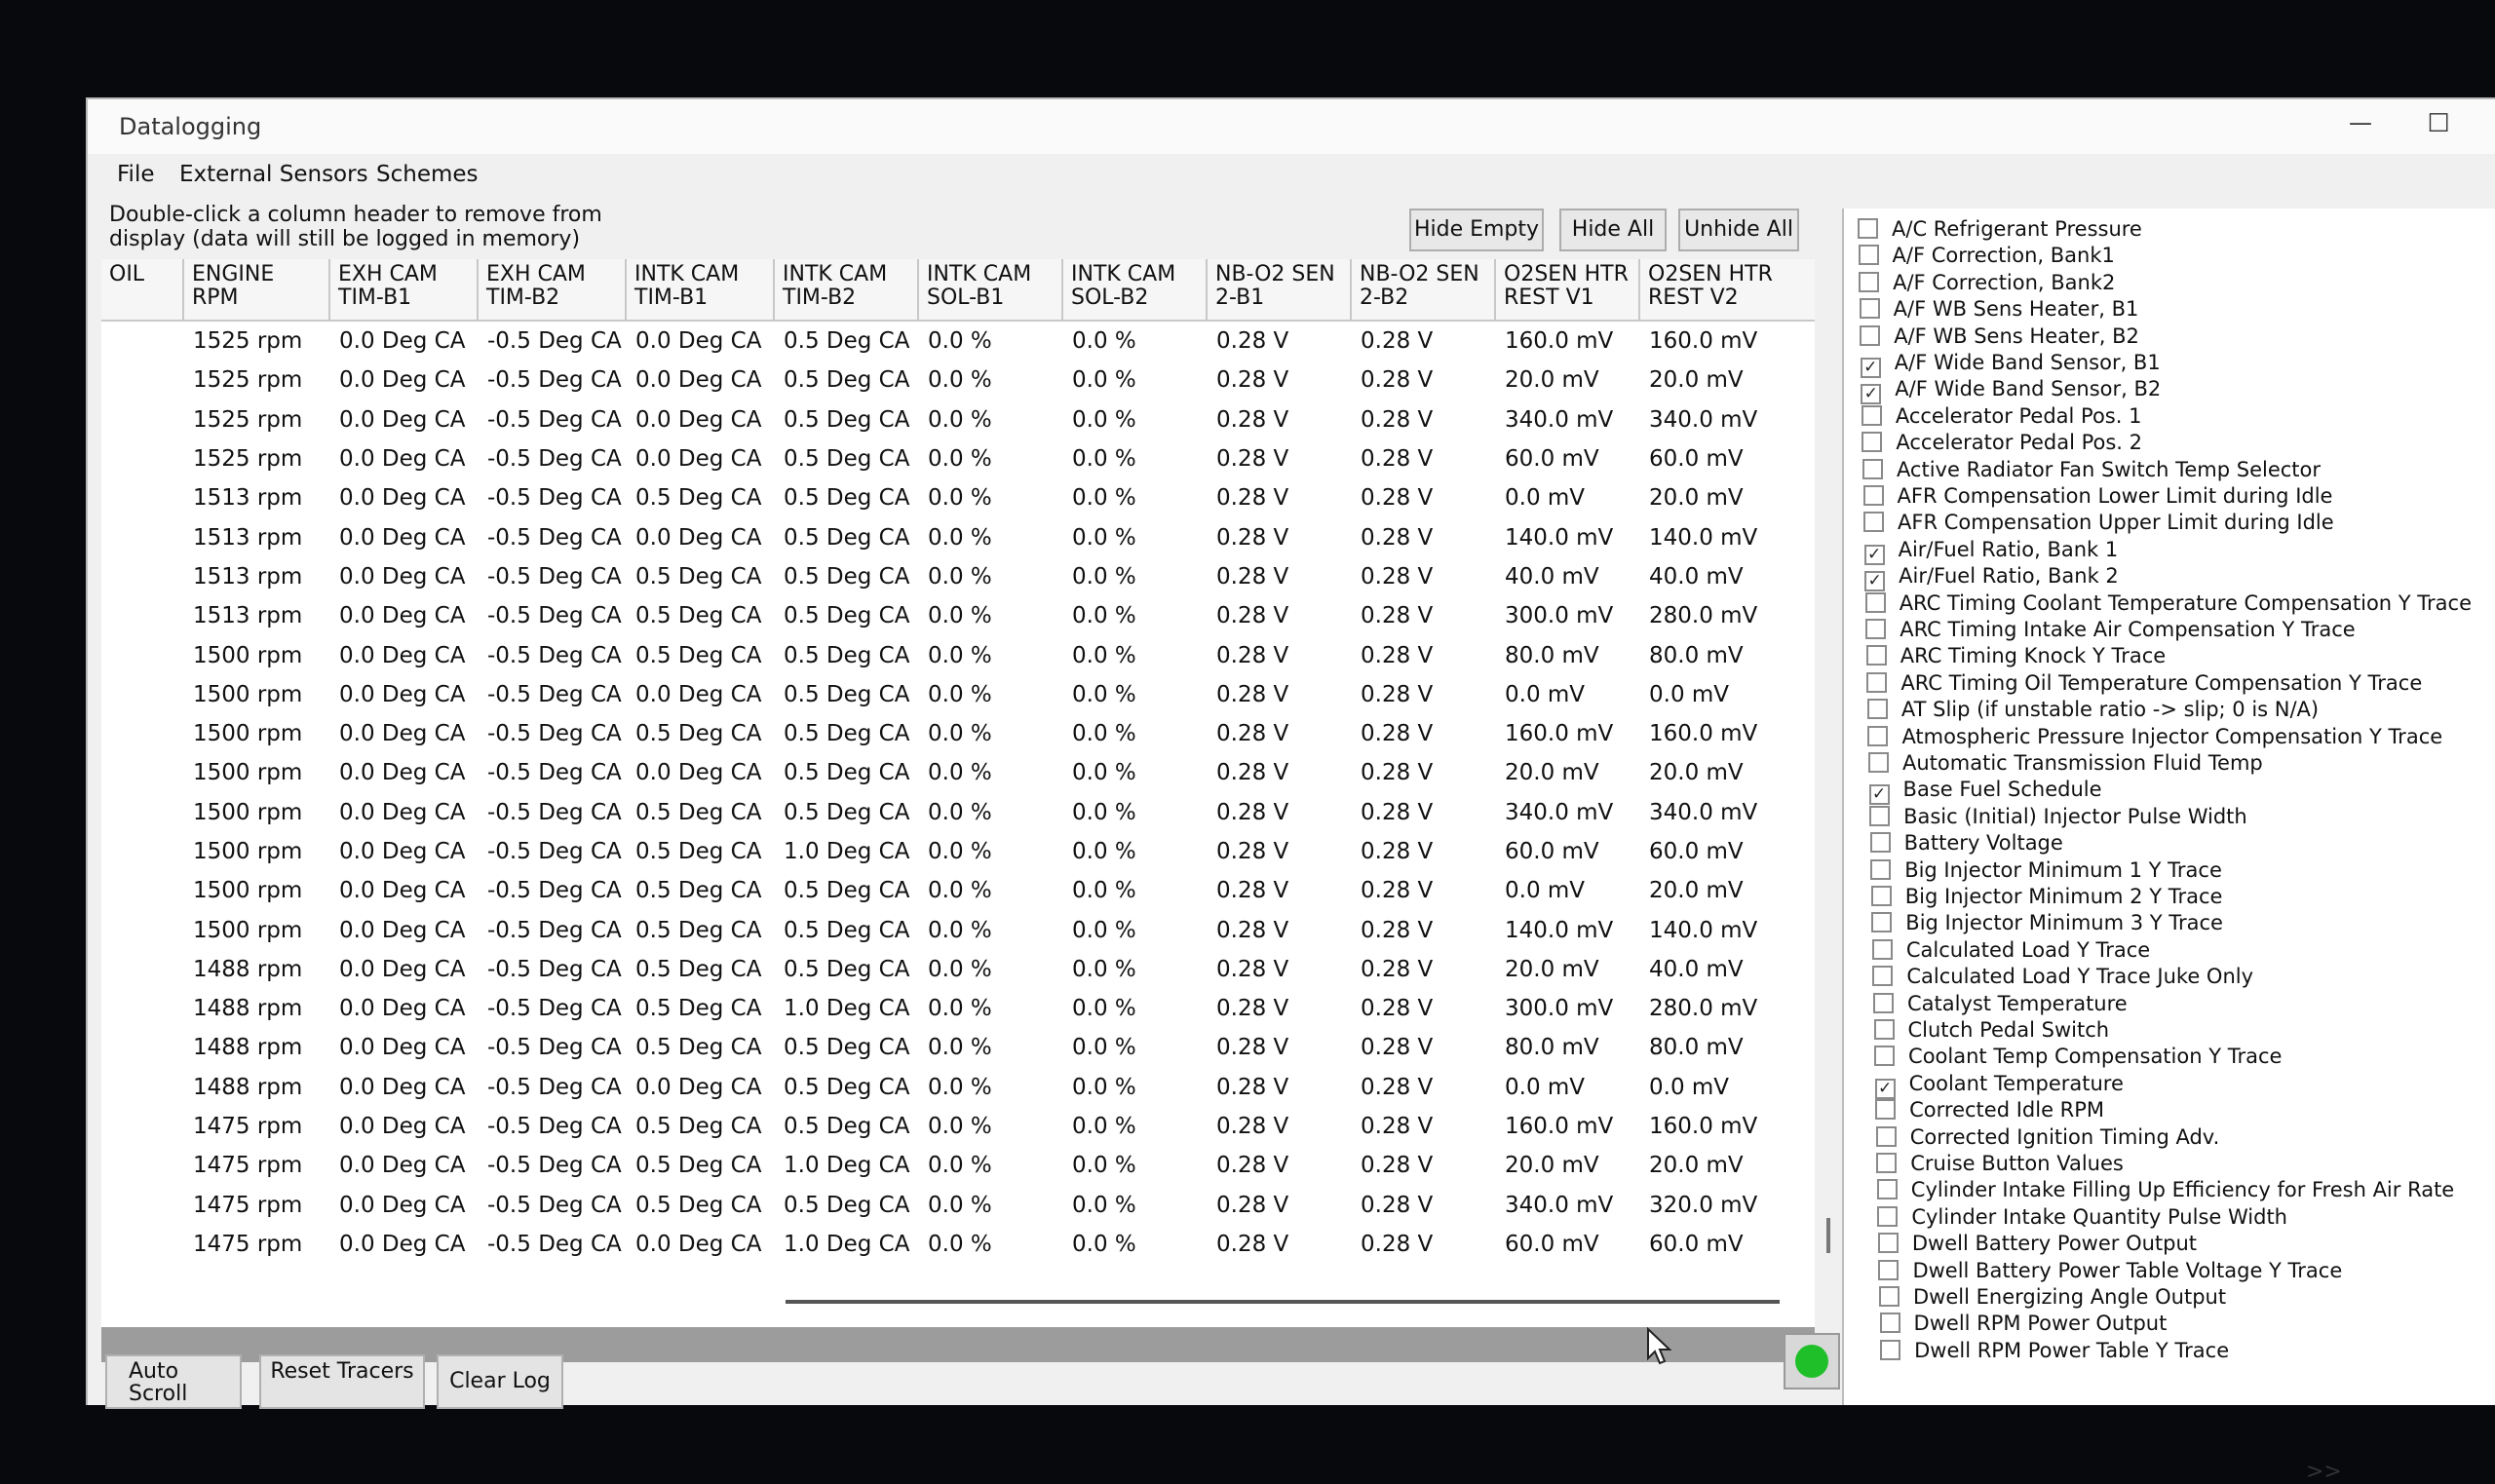 The image size is (2495, 1484). Describe the element at coordinates (2082, 1217) in the screenshot. I see `sensor-item: Cylinder Intake Quantity Pulse Width` at that location.